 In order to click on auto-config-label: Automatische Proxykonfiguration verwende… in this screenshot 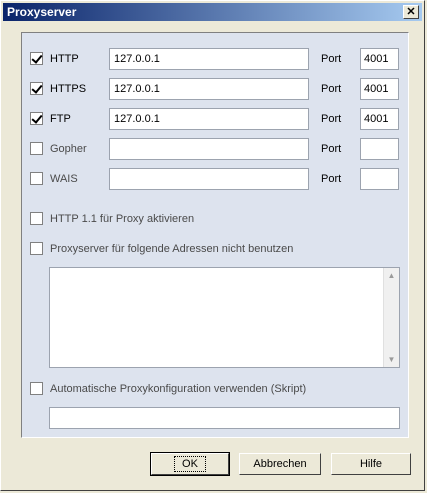, I will do `click(178, 389)`.